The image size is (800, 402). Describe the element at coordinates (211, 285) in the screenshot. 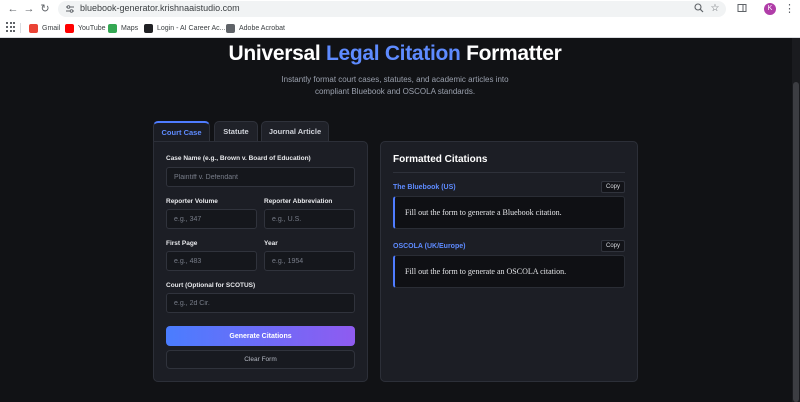

I see `court-label: Court (Optional for SCOTUS)` at that location.